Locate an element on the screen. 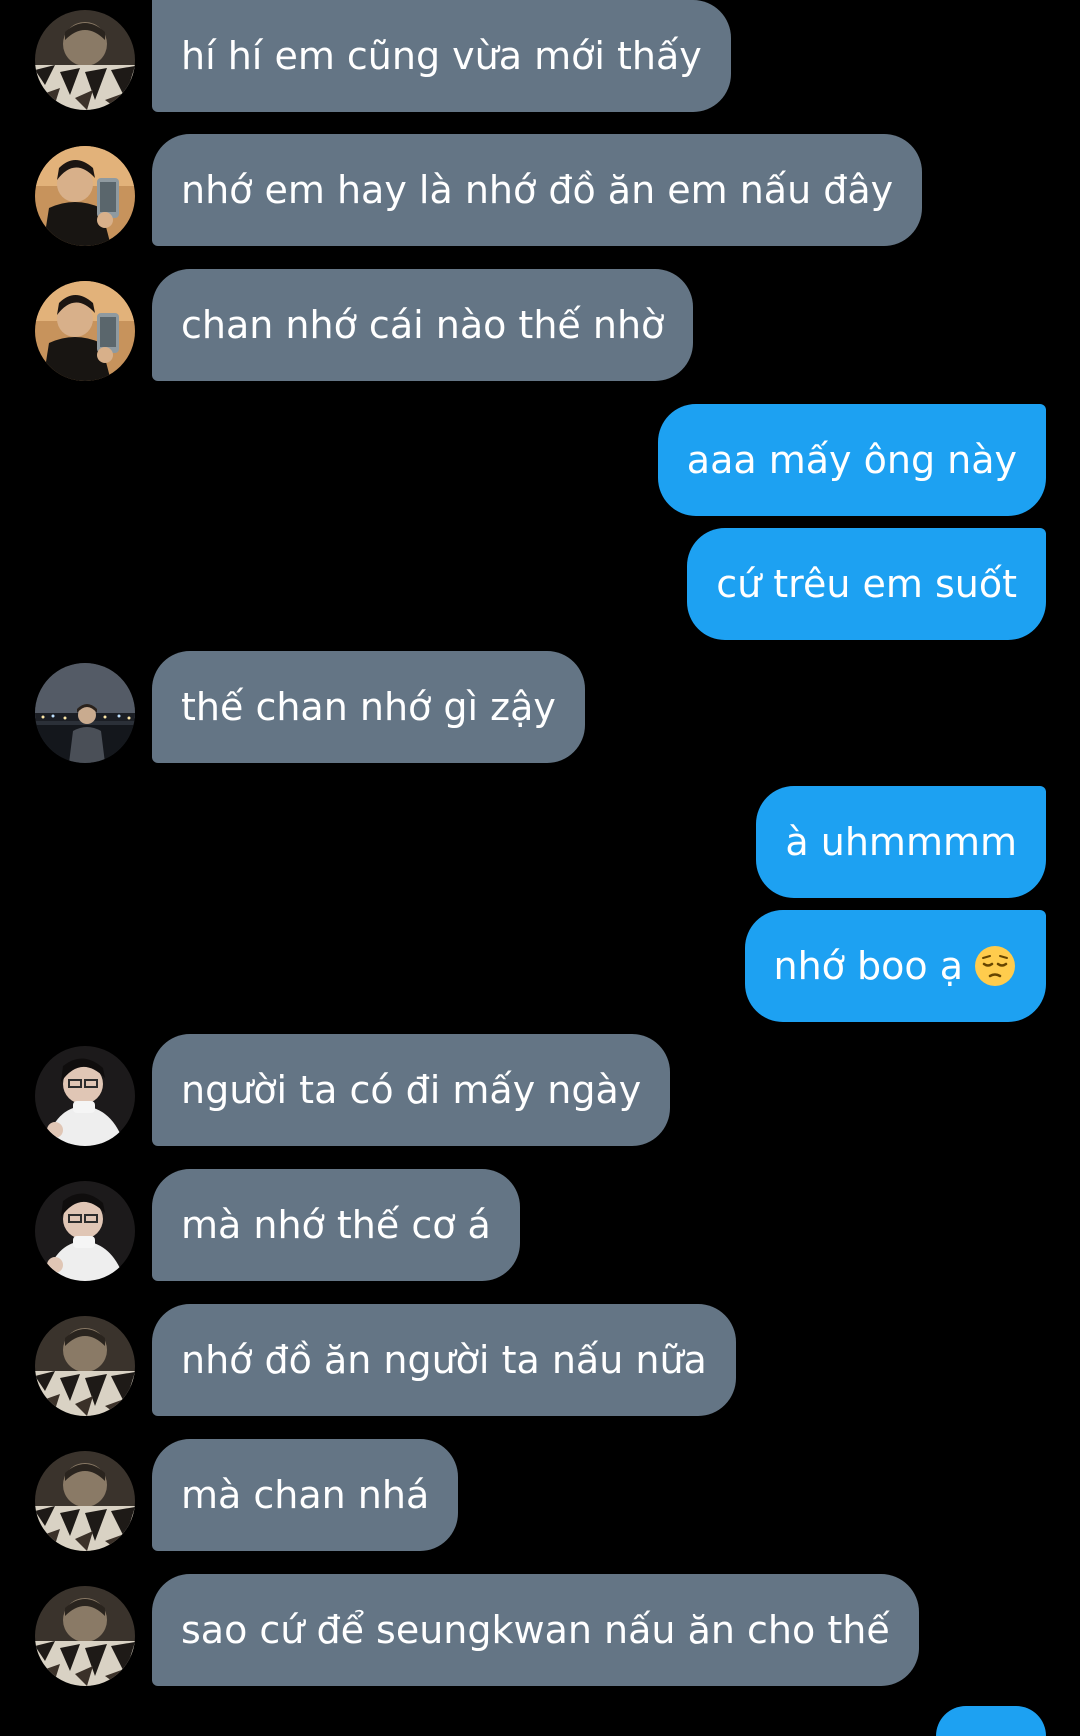 The width and height of the screenshot is (1080, 1736). message-bubble-outgoing: aaa mấy ông này is located at coordinates (851, 460).